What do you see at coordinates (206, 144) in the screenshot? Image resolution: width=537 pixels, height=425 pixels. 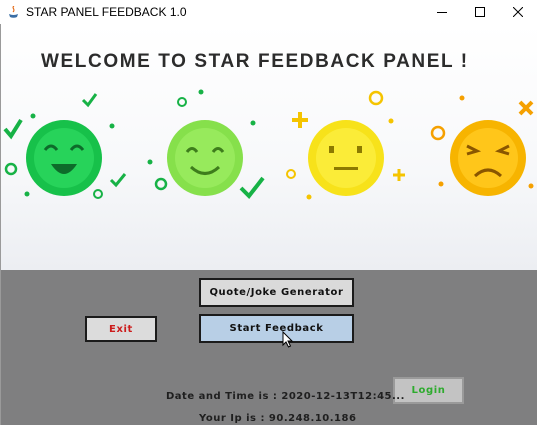 I see `happy-face-icon` at bounding box center [206, 144].